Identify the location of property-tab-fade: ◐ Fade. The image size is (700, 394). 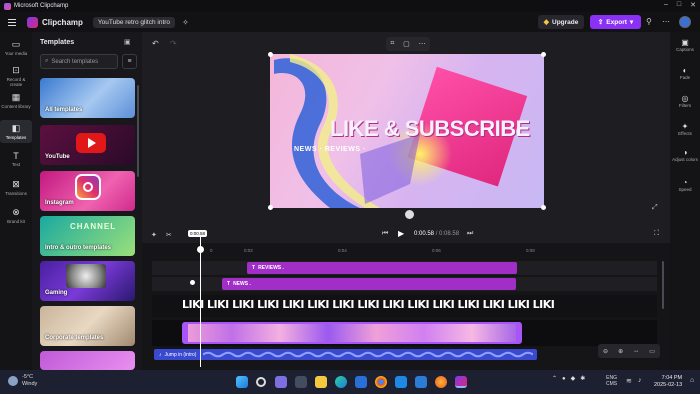
(685, 73).